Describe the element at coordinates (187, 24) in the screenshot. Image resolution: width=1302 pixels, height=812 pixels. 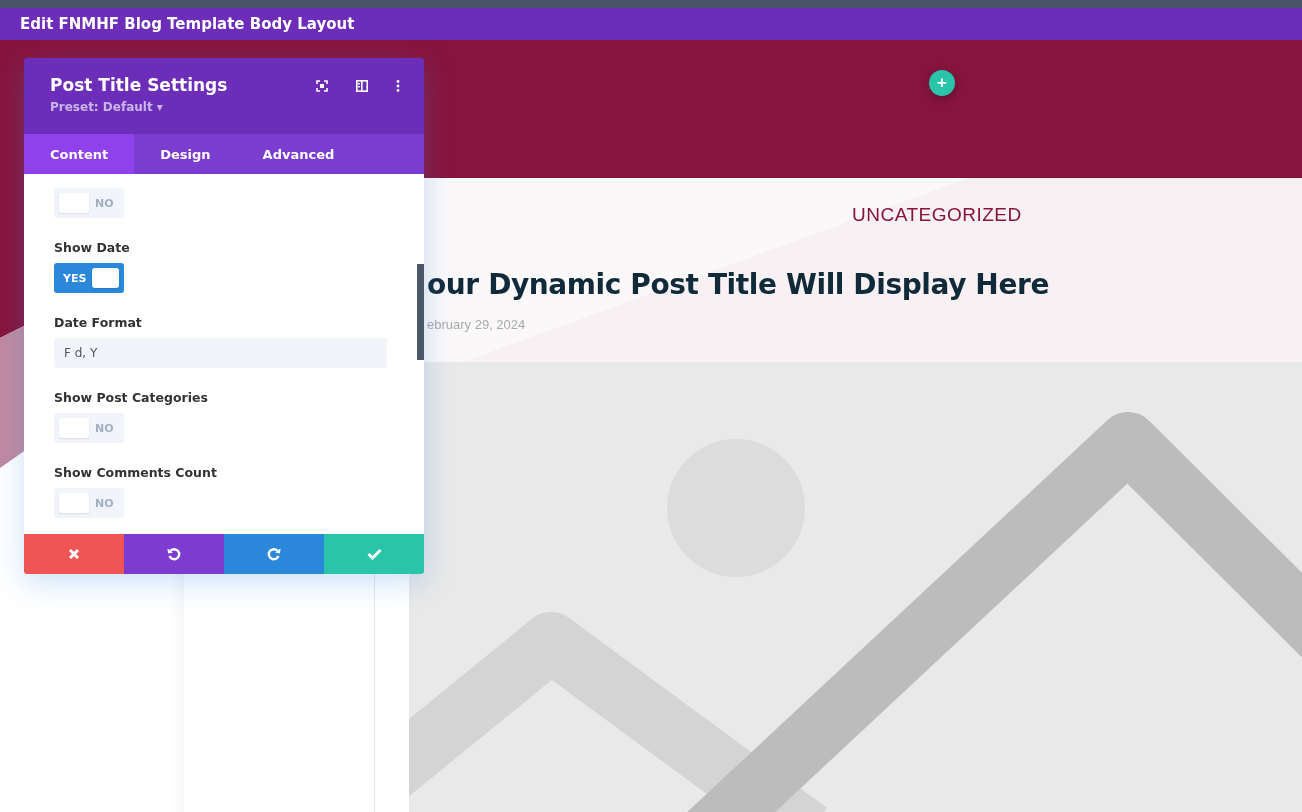
I see `window-title: Edit FNMHF Blog Template Body Layout` at that location.